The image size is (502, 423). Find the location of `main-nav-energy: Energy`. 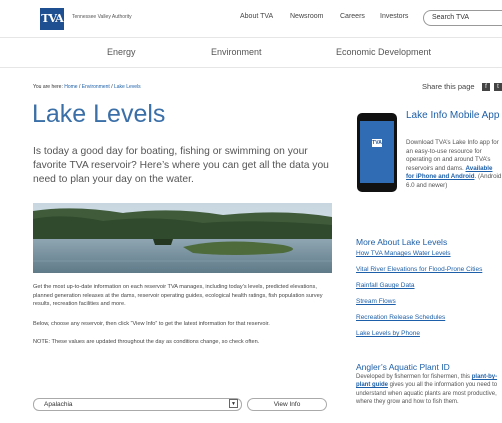

main-nav-energy: Energy is located at coordinates (121, 52).